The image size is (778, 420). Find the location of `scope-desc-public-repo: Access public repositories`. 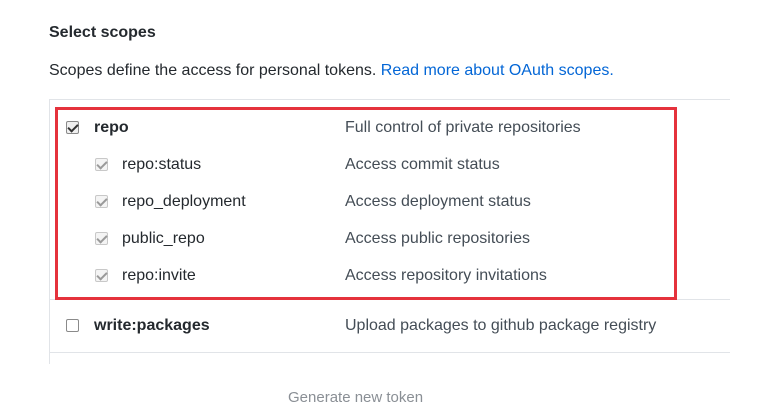

scope-desc-public-repo: Access public repositories is located at coordinates (437, 238).